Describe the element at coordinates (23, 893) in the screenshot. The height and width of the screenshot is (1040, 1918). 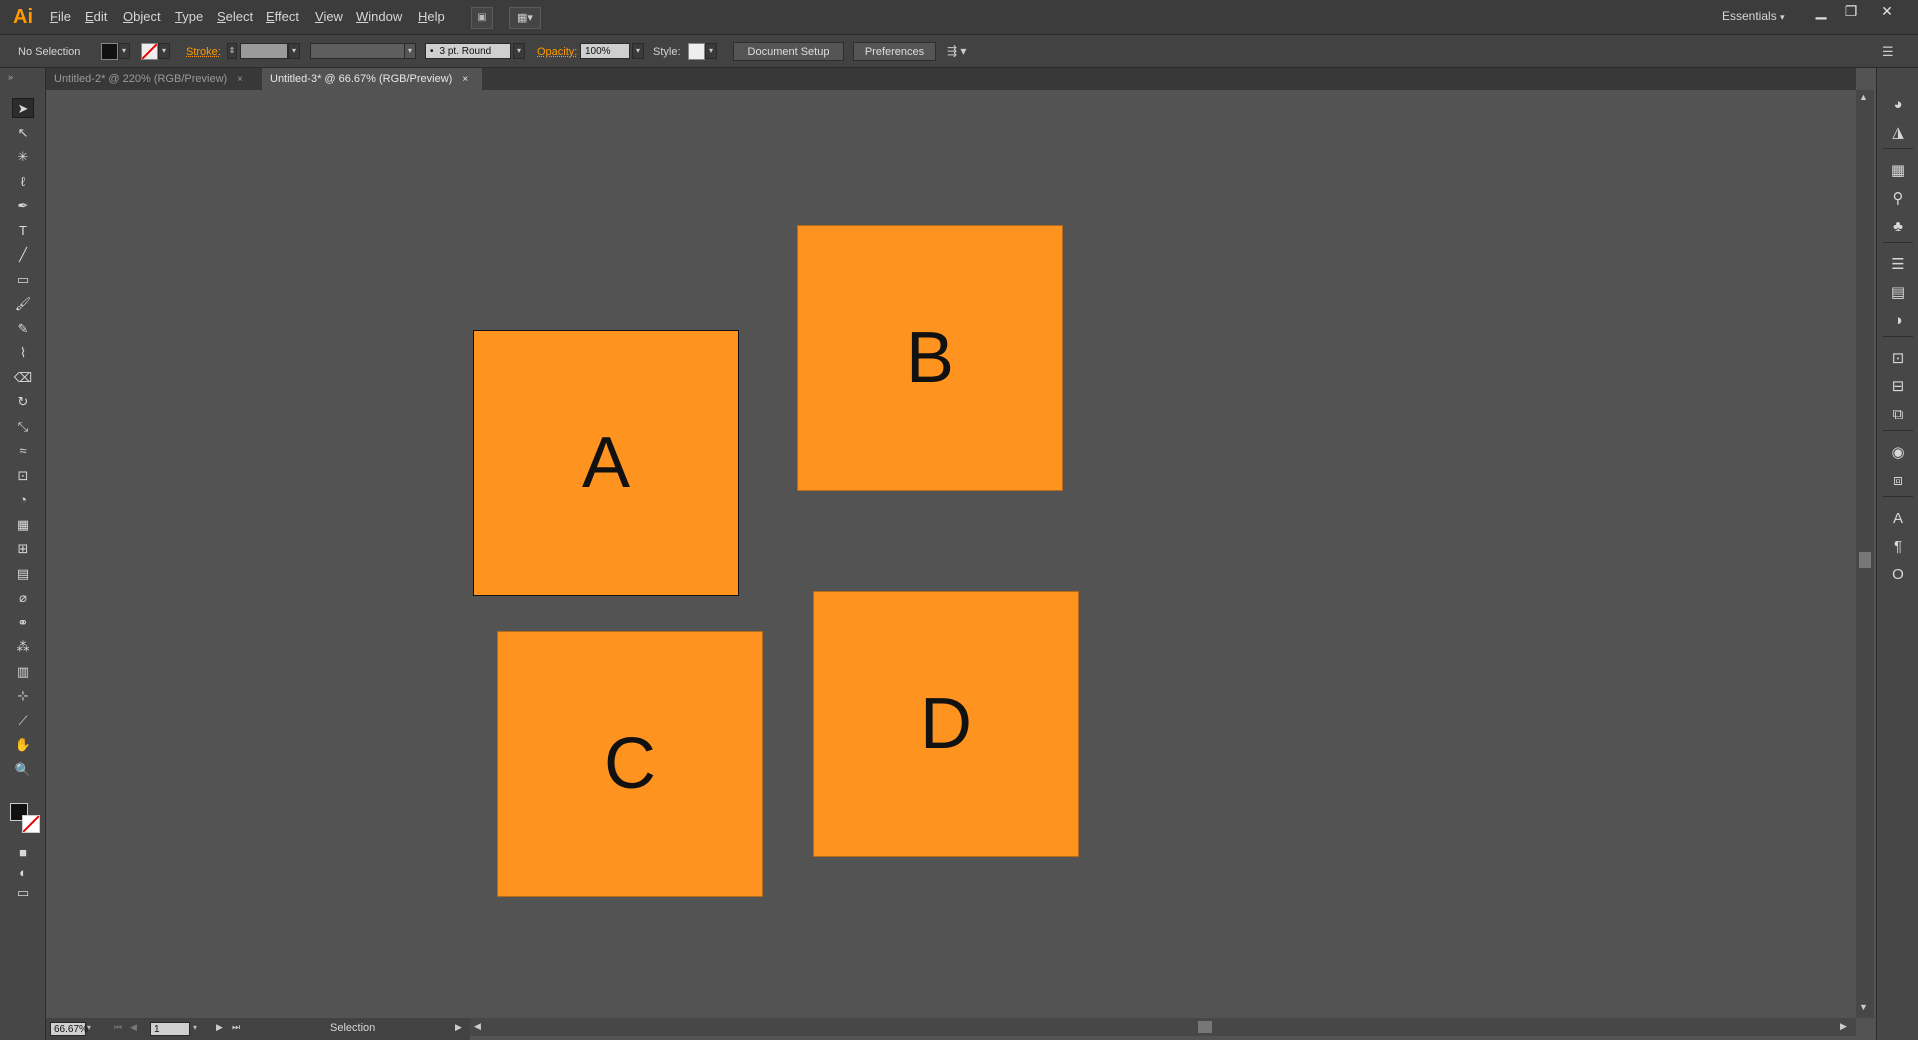
I see `screen-mode-icon: ▭` at that location.